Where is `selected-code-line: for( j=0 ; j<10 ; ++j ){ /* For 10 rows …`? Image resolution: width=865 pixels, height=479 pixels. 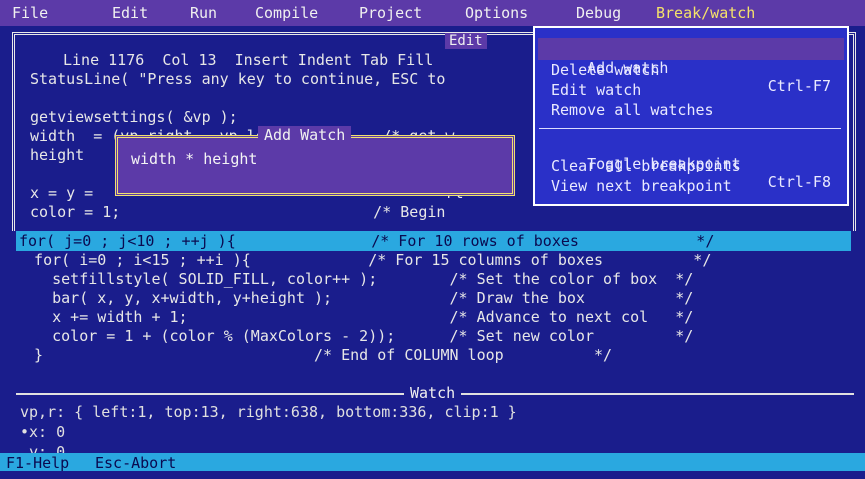 selected-code-line: for( j=0 ; j<10 ; ++j ){ /* For 10 rows … is located at coordinates (433, 241).